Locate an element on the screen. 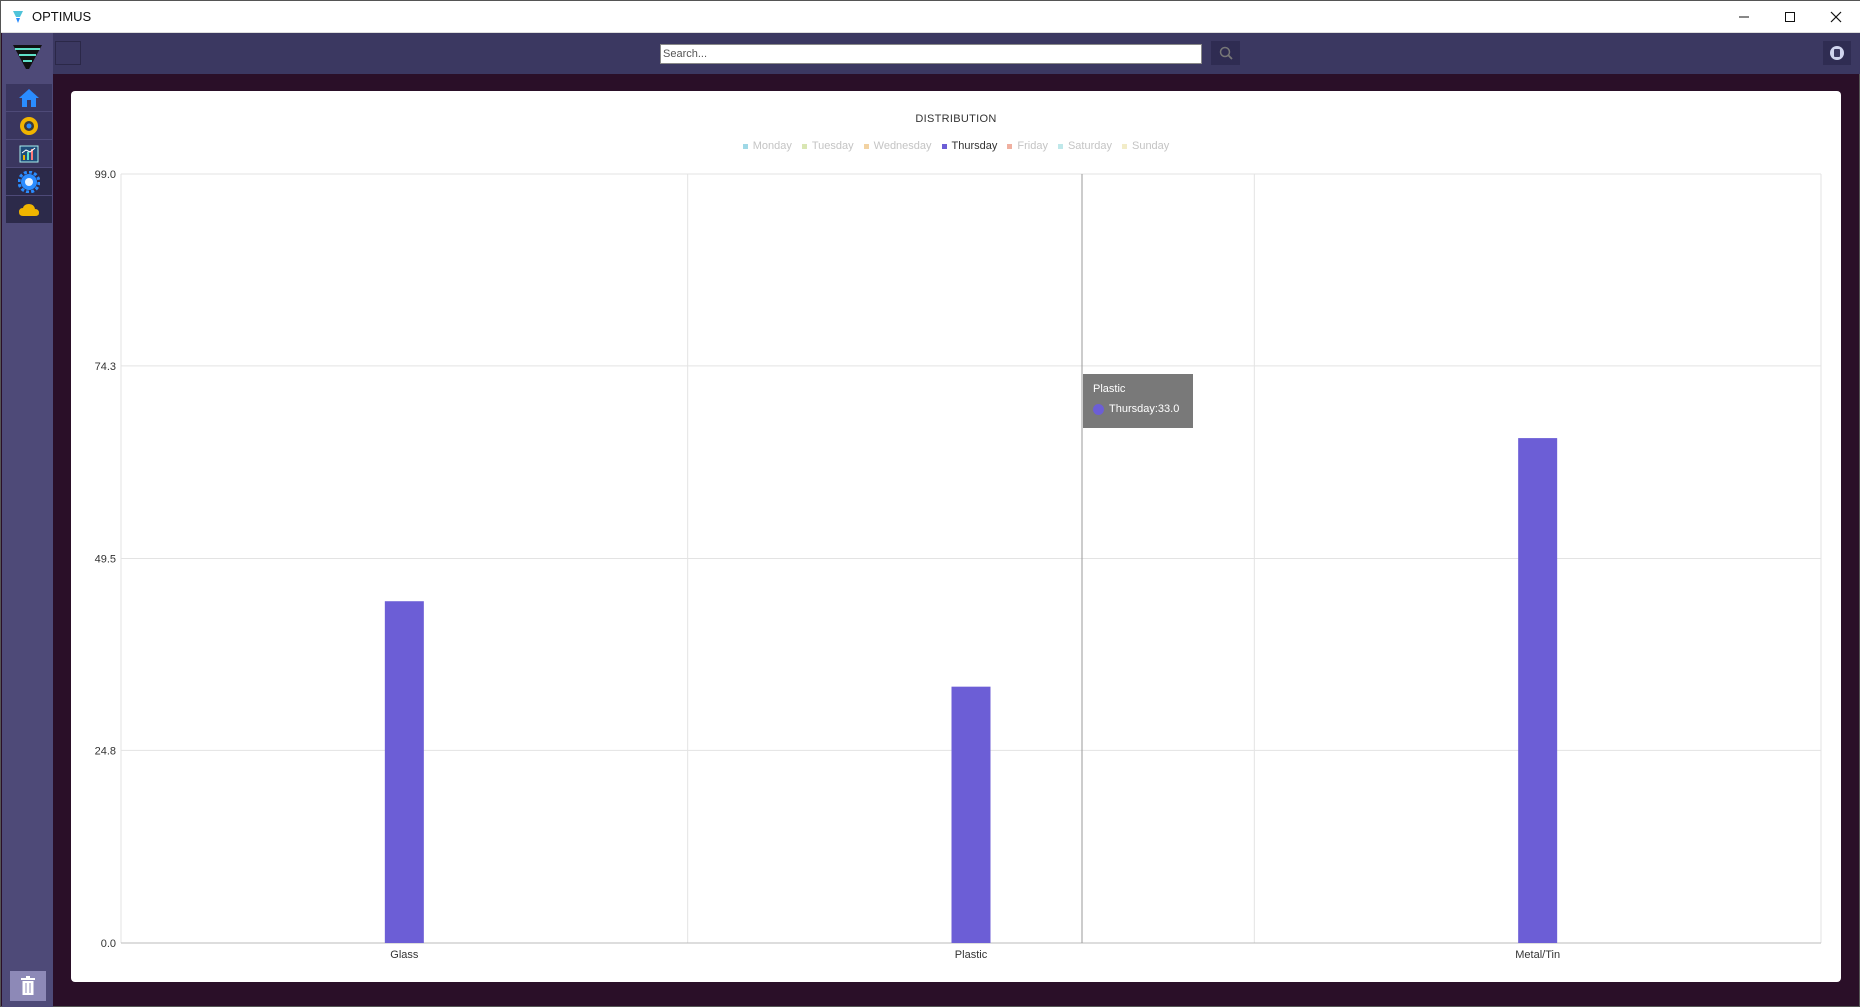 The height and width of the screenshot is (1007, 1860). home-icon is located at coordinates (29, 97).